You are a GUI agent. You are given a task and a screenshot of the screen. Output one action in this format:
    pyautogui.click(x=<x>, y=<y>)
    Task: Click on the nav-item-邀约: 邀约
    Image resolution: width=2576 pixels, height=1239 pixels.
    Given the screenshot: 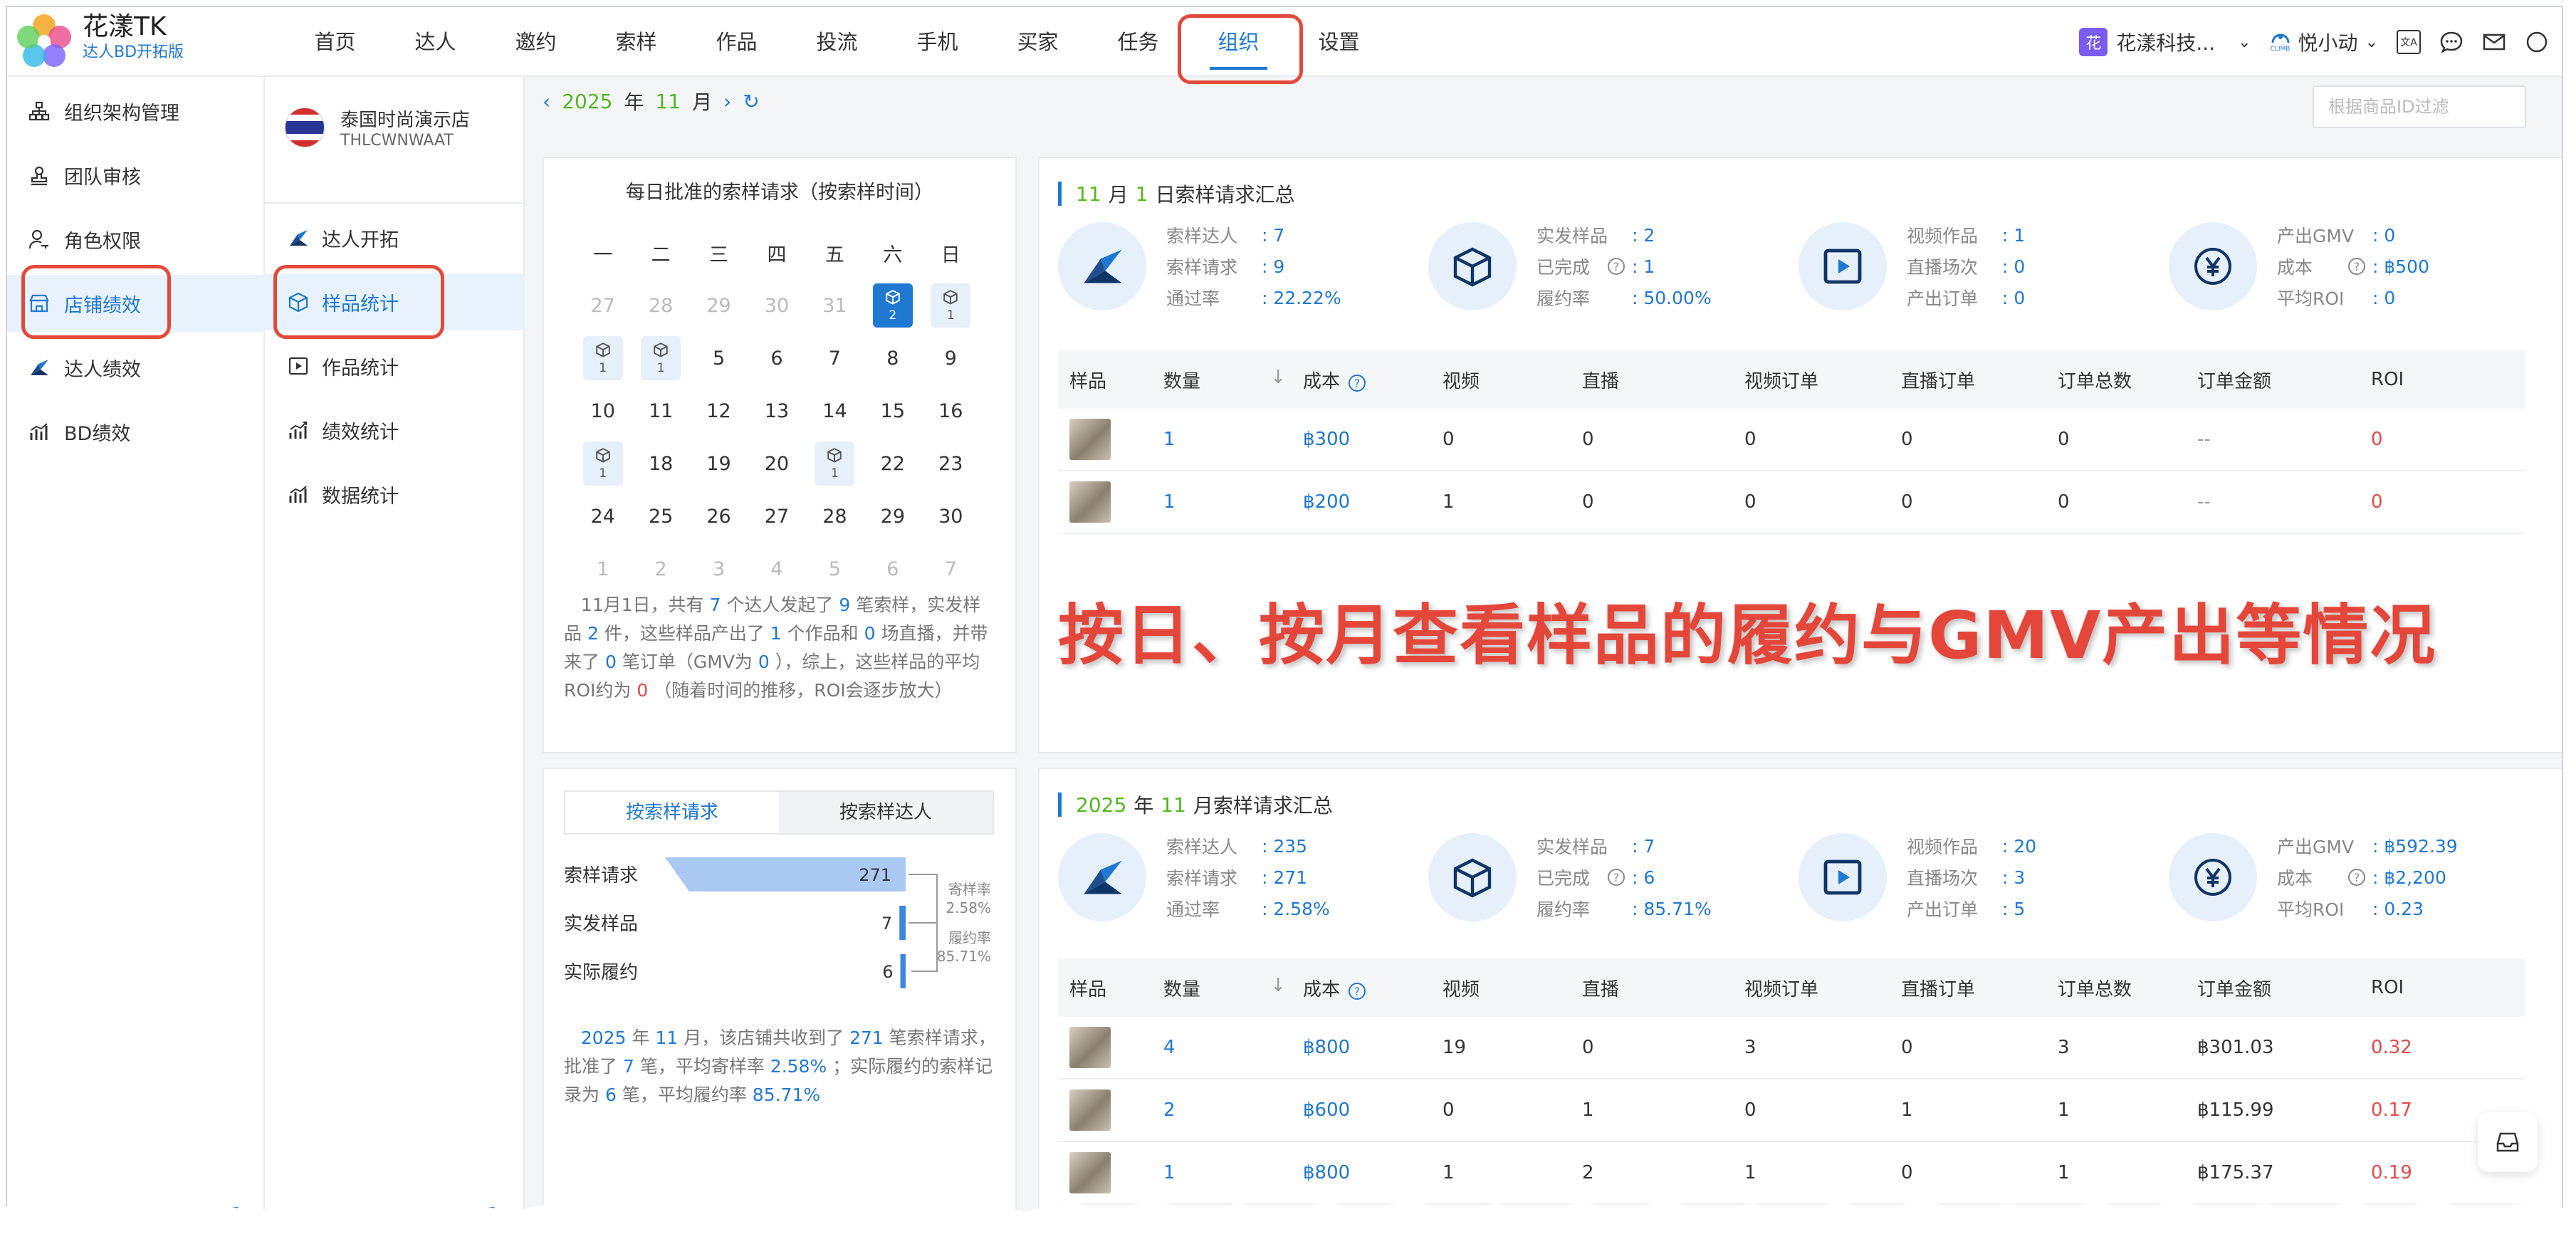 What is the action you would take?
    pyautogui.click(x=536, y=42)
    